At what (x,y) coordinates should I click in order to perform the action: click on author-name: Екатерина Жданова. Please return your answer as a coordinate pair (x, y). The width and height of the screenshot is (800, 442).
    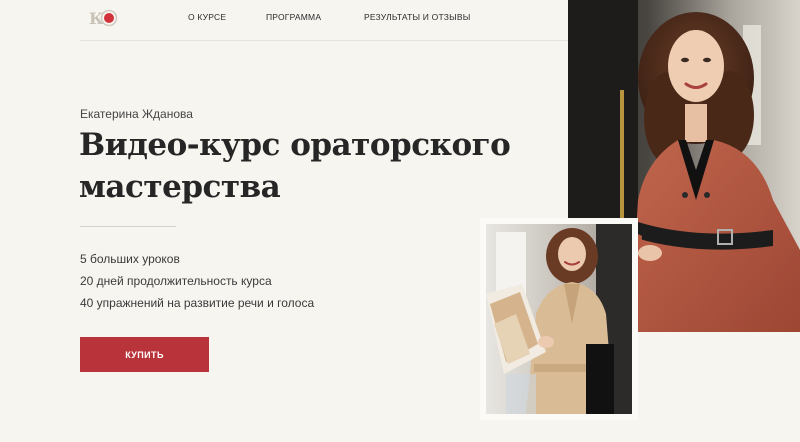
    Looking at the image, I should click on (136, 114).